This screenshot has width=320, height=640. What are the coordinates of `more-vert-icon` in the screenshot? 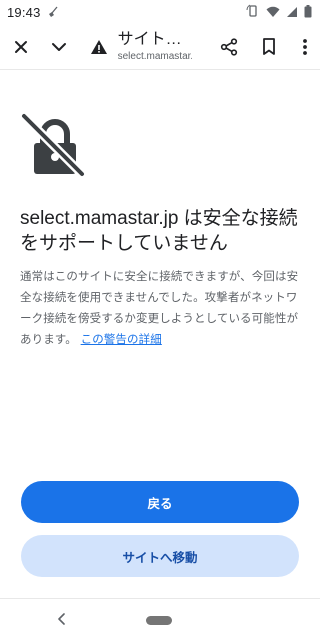 It's located at (305, 46).